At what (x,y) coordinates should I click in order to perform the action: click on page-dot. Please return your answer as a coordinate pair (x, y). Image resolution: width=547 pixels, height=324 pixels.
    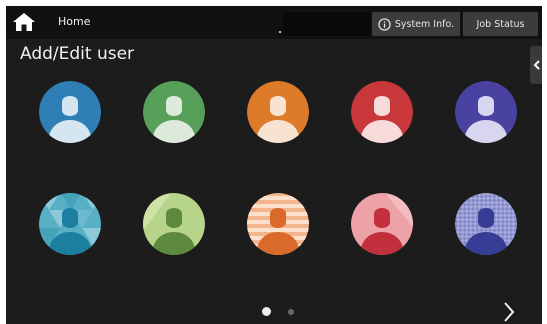
    Looking at the image, I should click on (291, 312).